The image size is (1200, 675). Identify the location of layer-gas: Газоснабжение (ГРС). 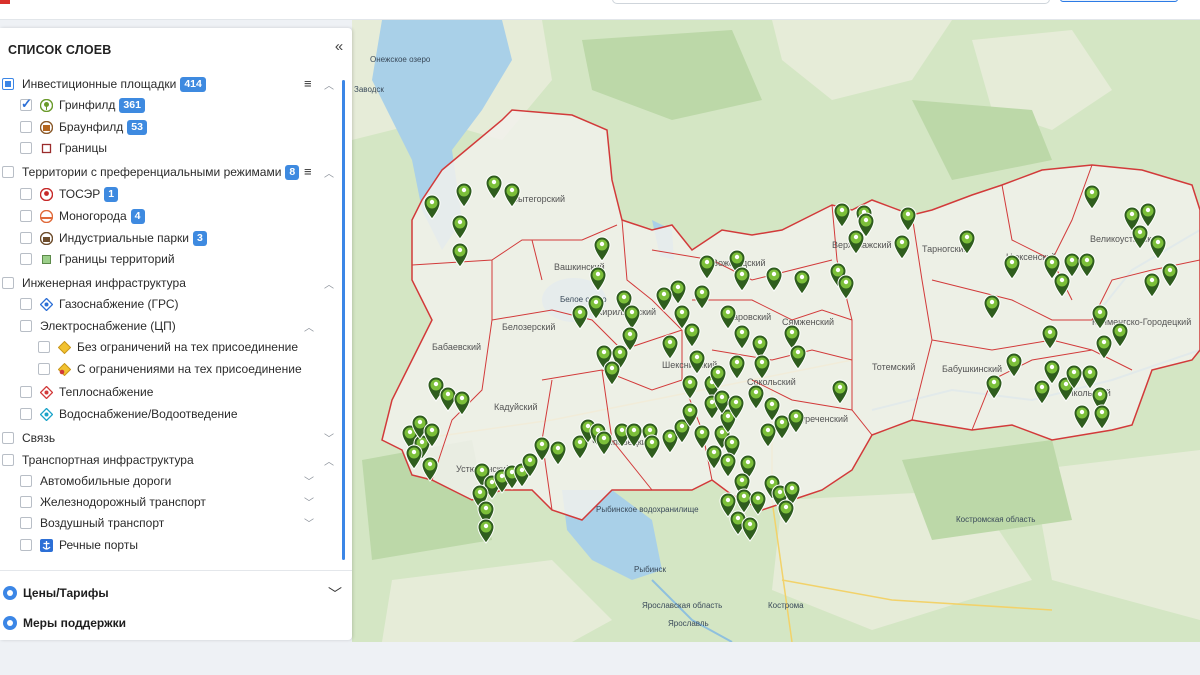
(99, 304).